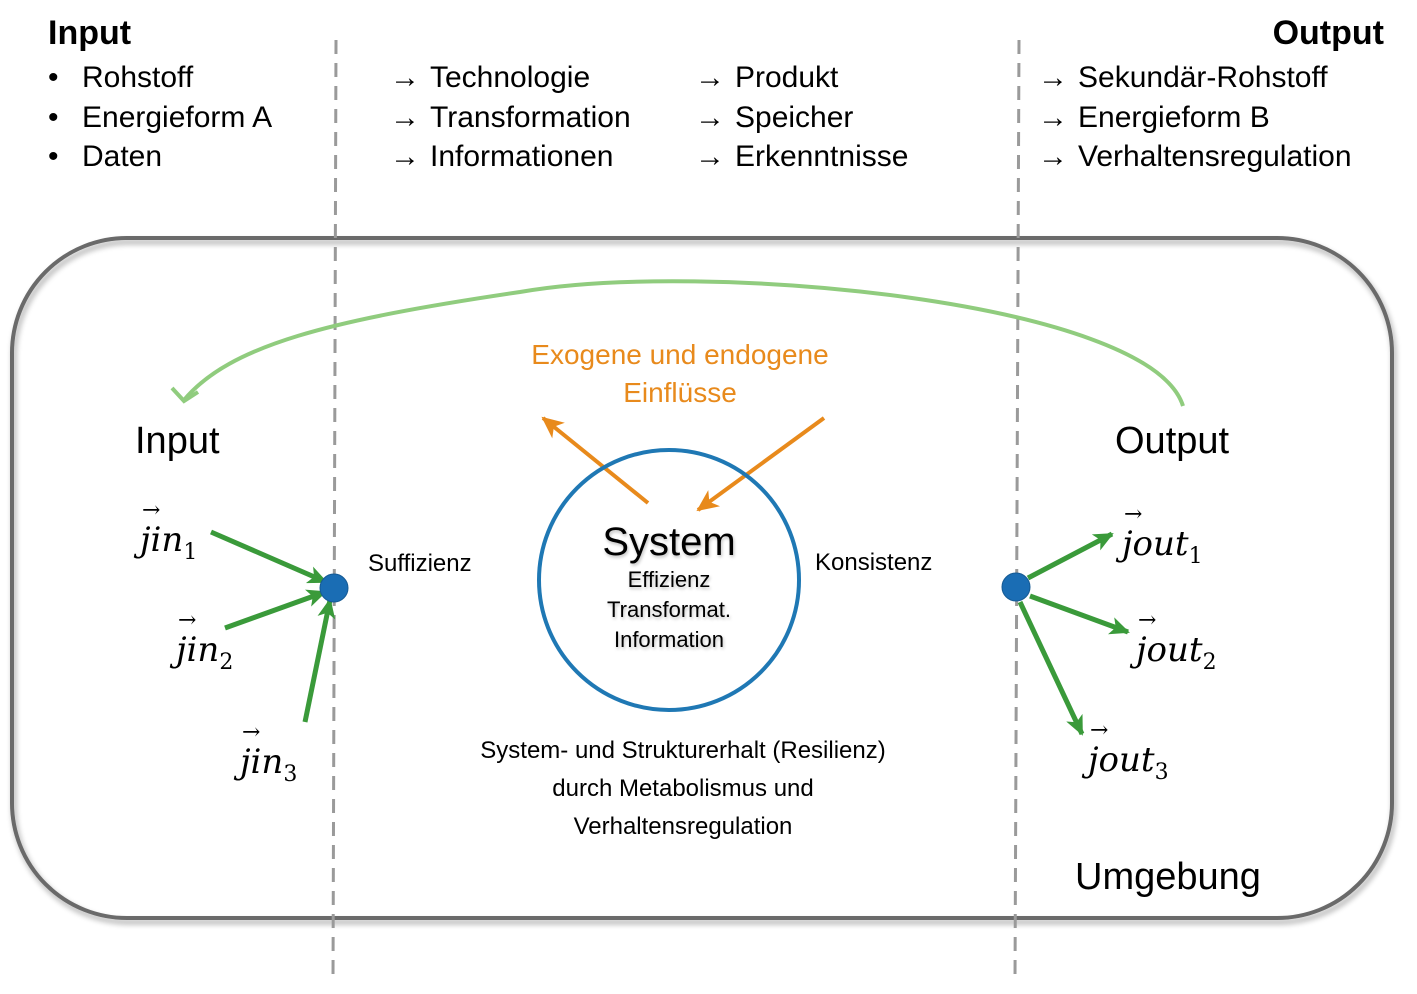 Image resolution: width=1417 pixels, height=994 pixels. I want to click on input-node, so click(334, 588).